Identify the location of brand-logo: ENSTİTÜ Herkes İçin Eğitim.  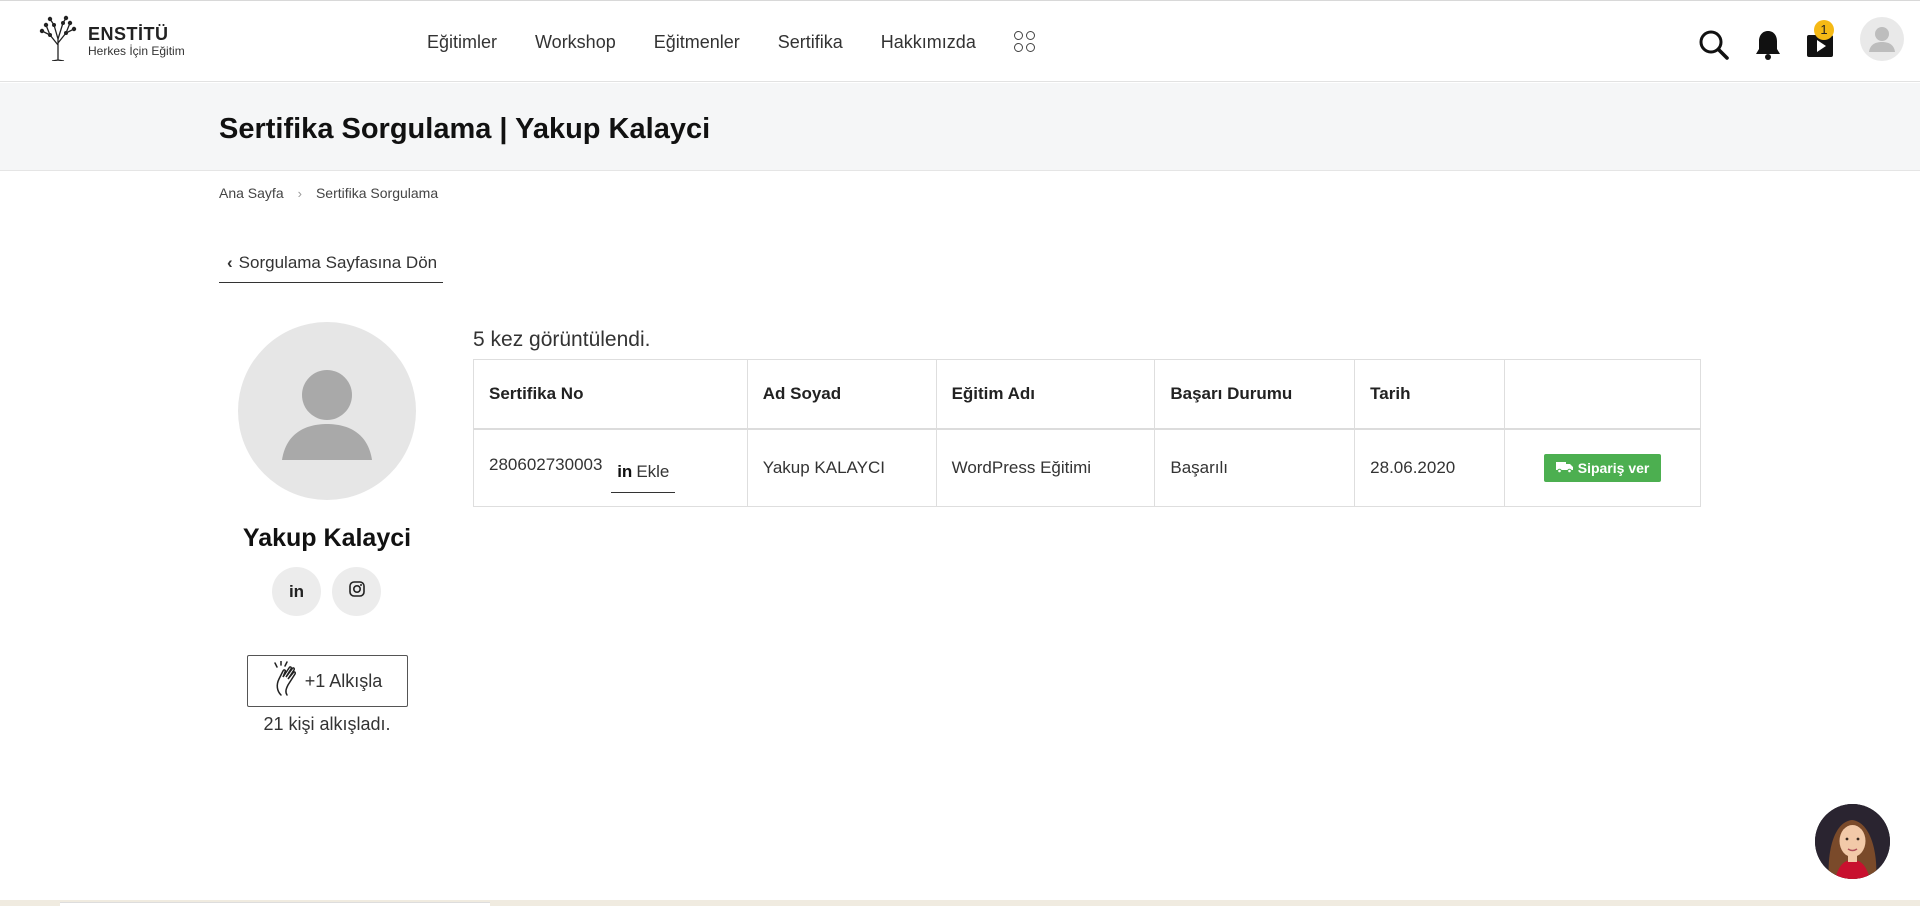
(110, 40).